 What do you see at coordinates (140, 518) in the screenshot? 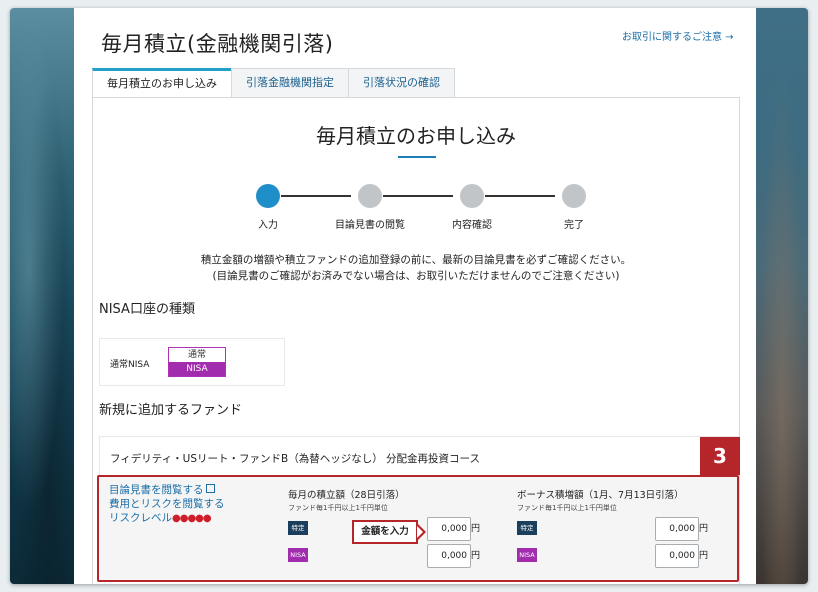
I see `risk-level-label: リスクレベル` at bounding box center [140, 518].